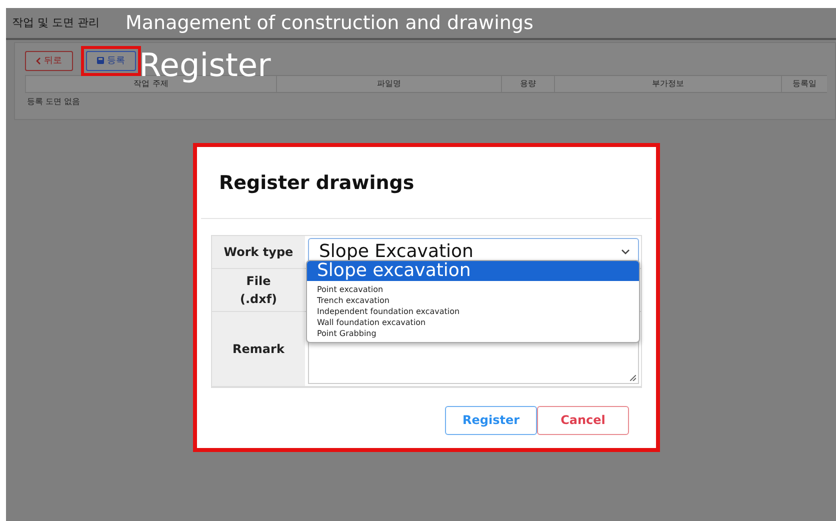 This screenshot has height=521, width=836. Describe the element at coordinates (804, 84) in the screenshot. I see `column-header: 등록일` at that location.